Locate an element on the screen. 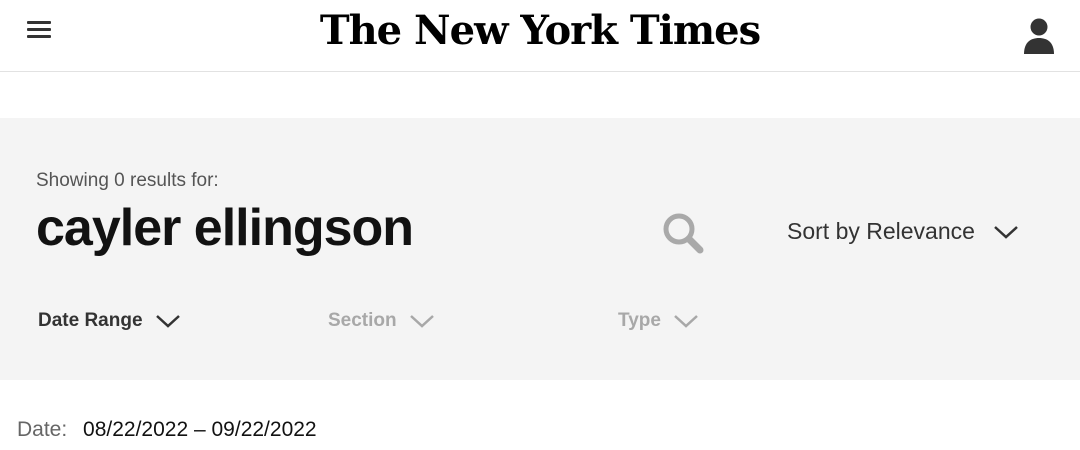 The image size is (1080, 450). magnifier-icon is located at coordinates (683, 233).